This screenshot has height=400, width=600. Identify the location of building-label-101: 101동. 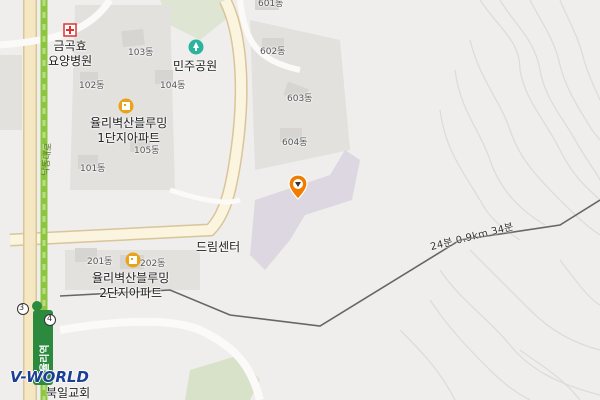
(93, 169).